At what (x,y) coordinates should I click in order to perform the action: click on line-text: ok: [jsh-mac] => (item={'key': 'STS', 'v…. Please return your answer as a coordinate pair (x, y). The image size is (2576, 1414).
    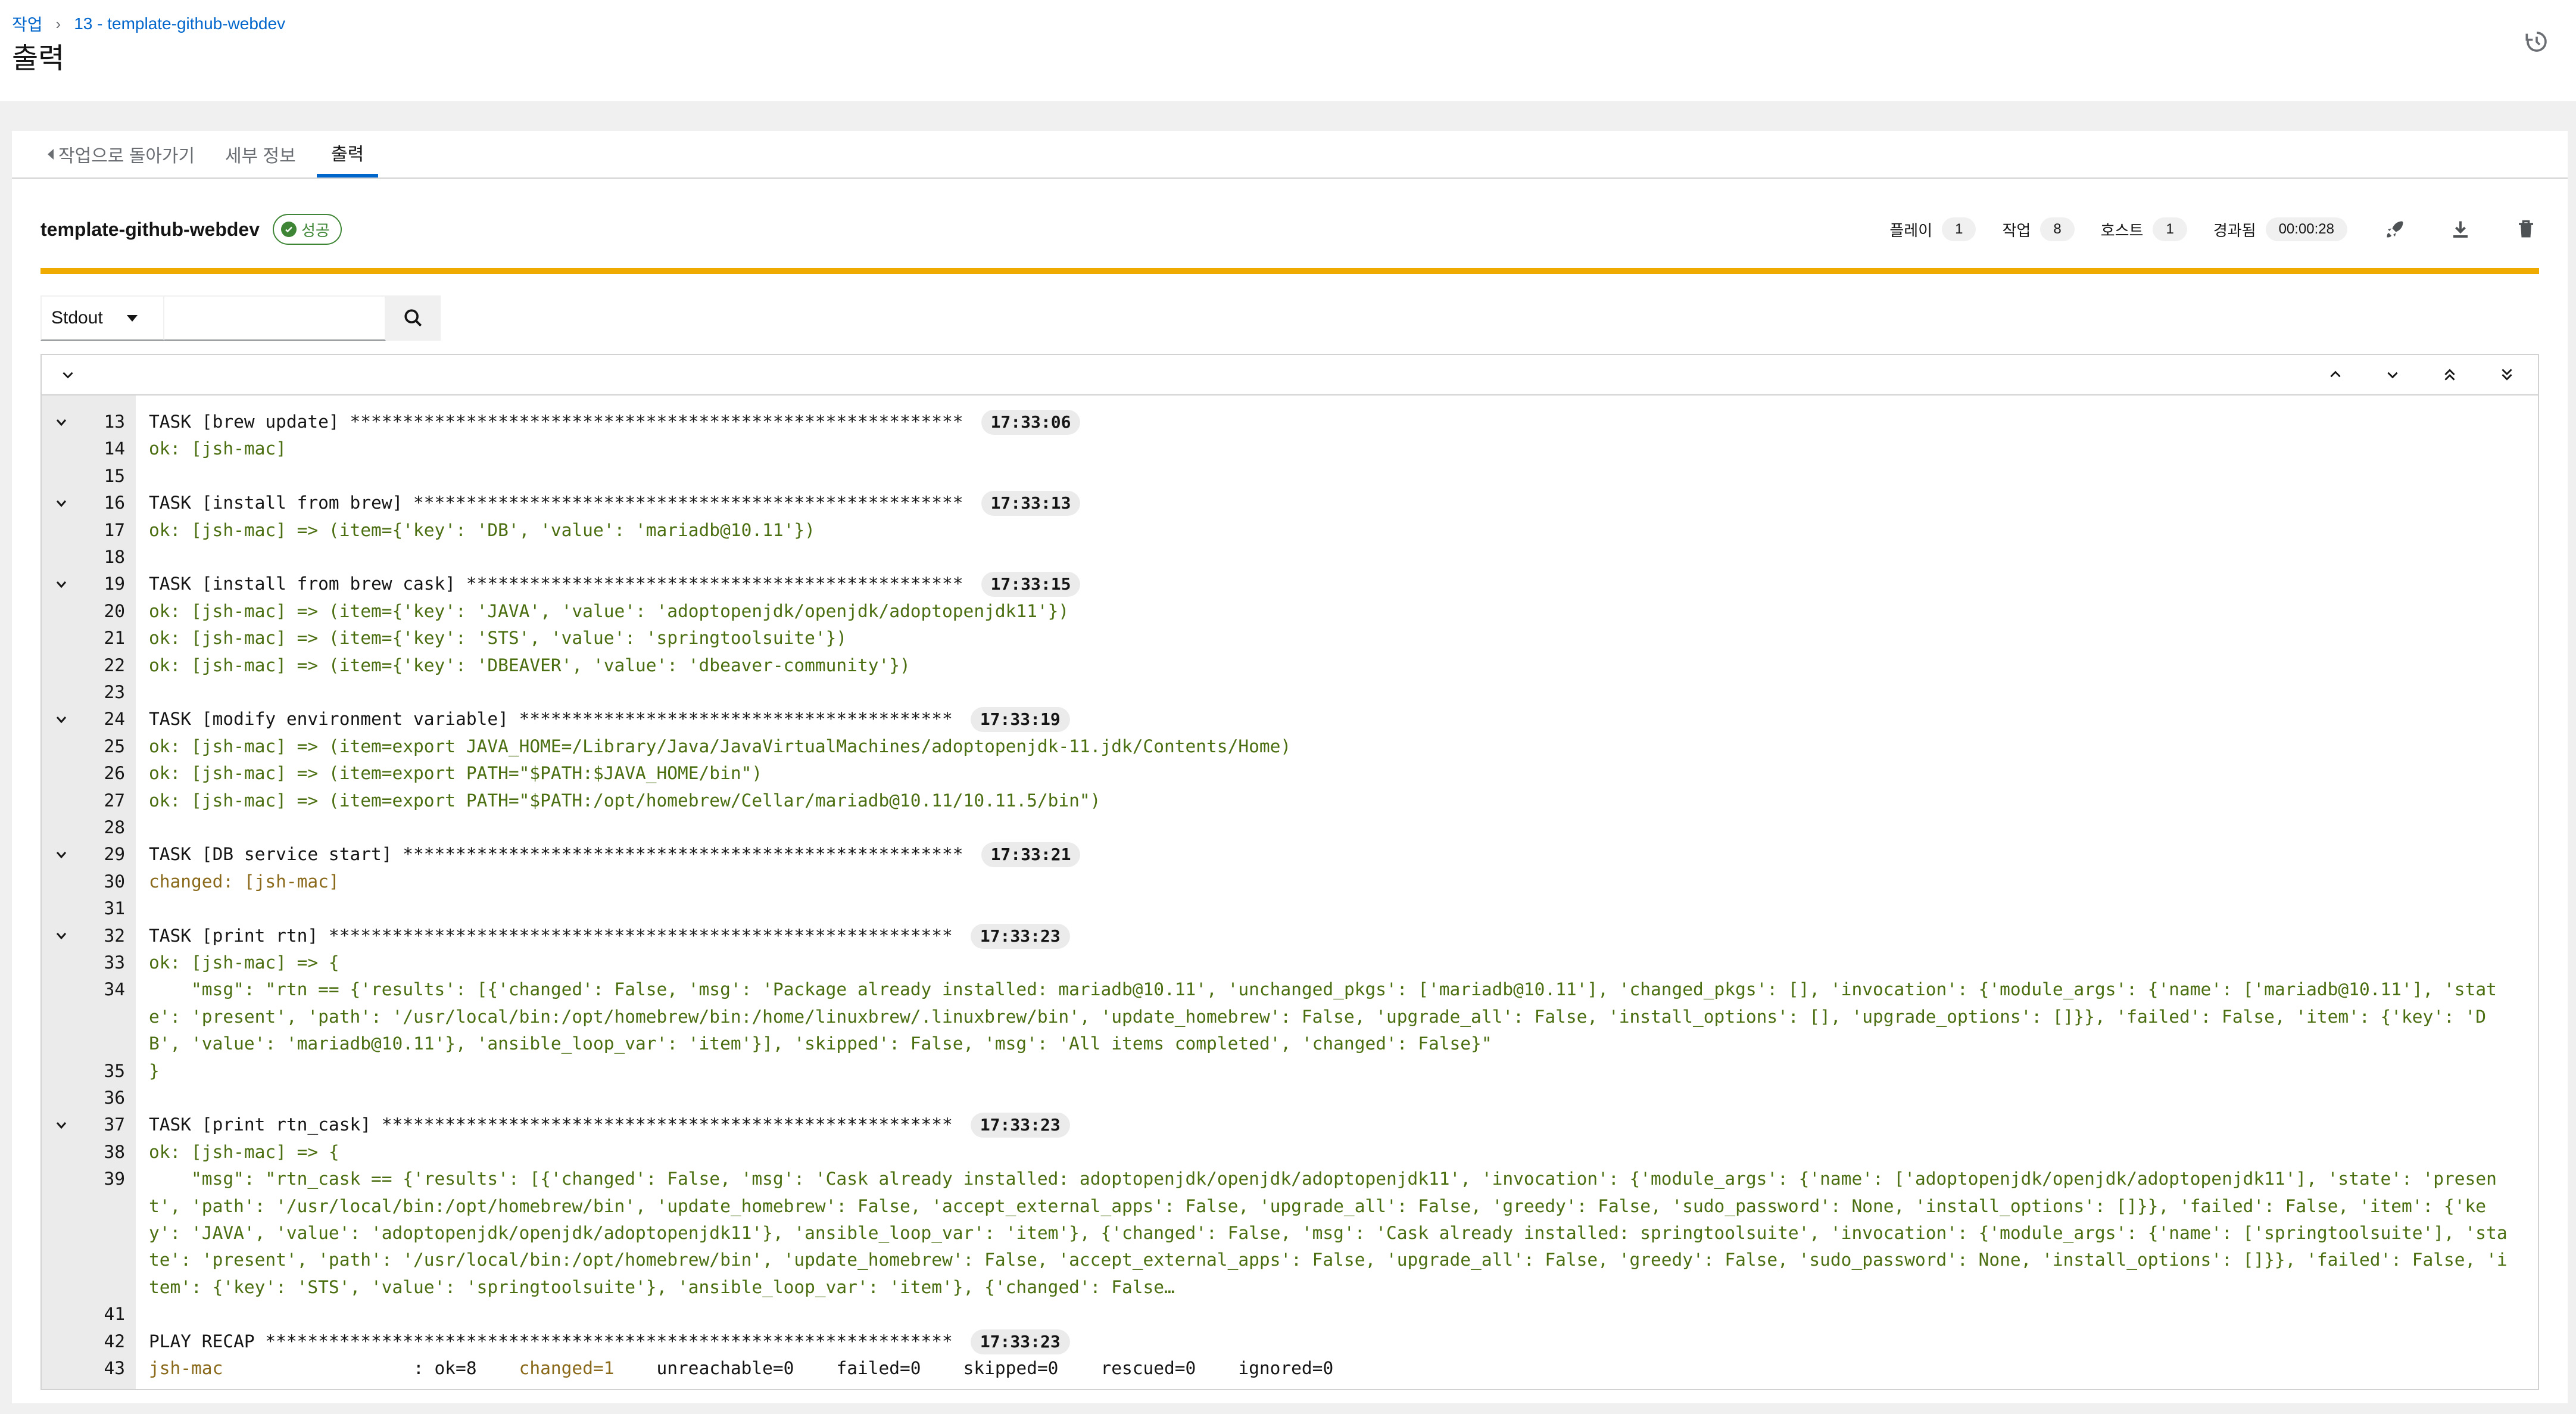
    Looking at the image, I should click on (1331, 638).